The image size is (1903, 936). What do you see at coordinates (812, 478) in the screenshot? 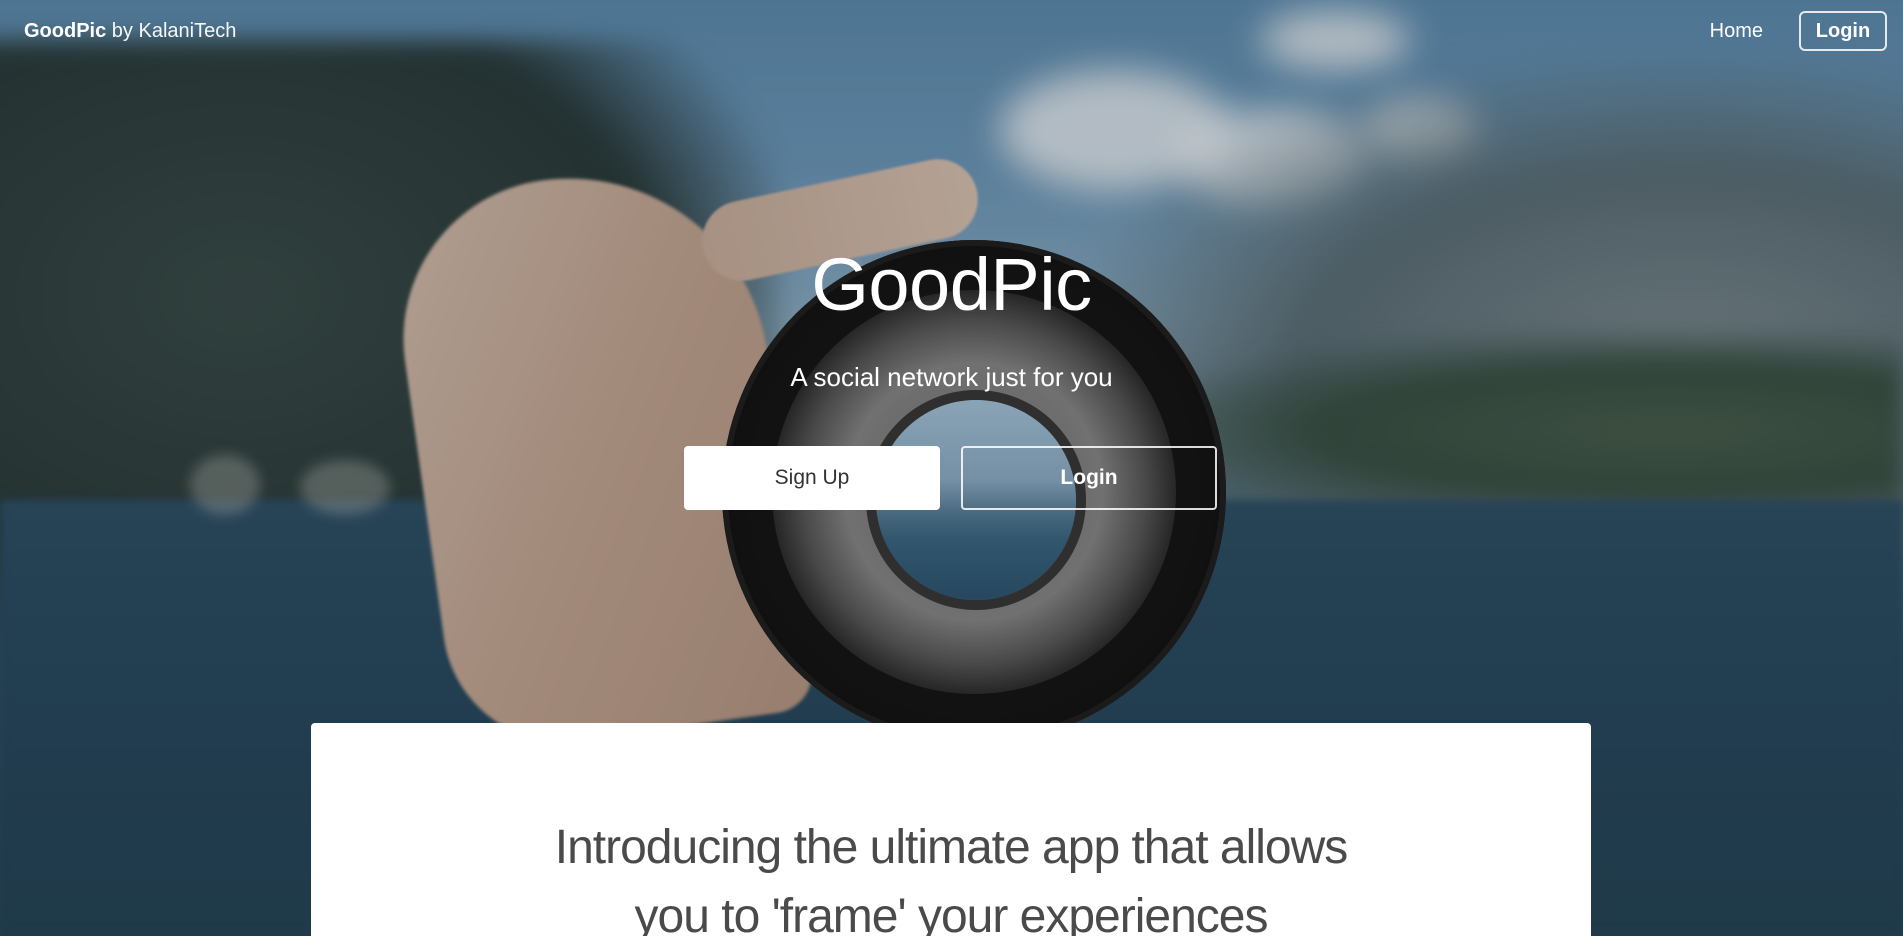
I see `signup-button: Sign Up` at bounding box center [812, 478].